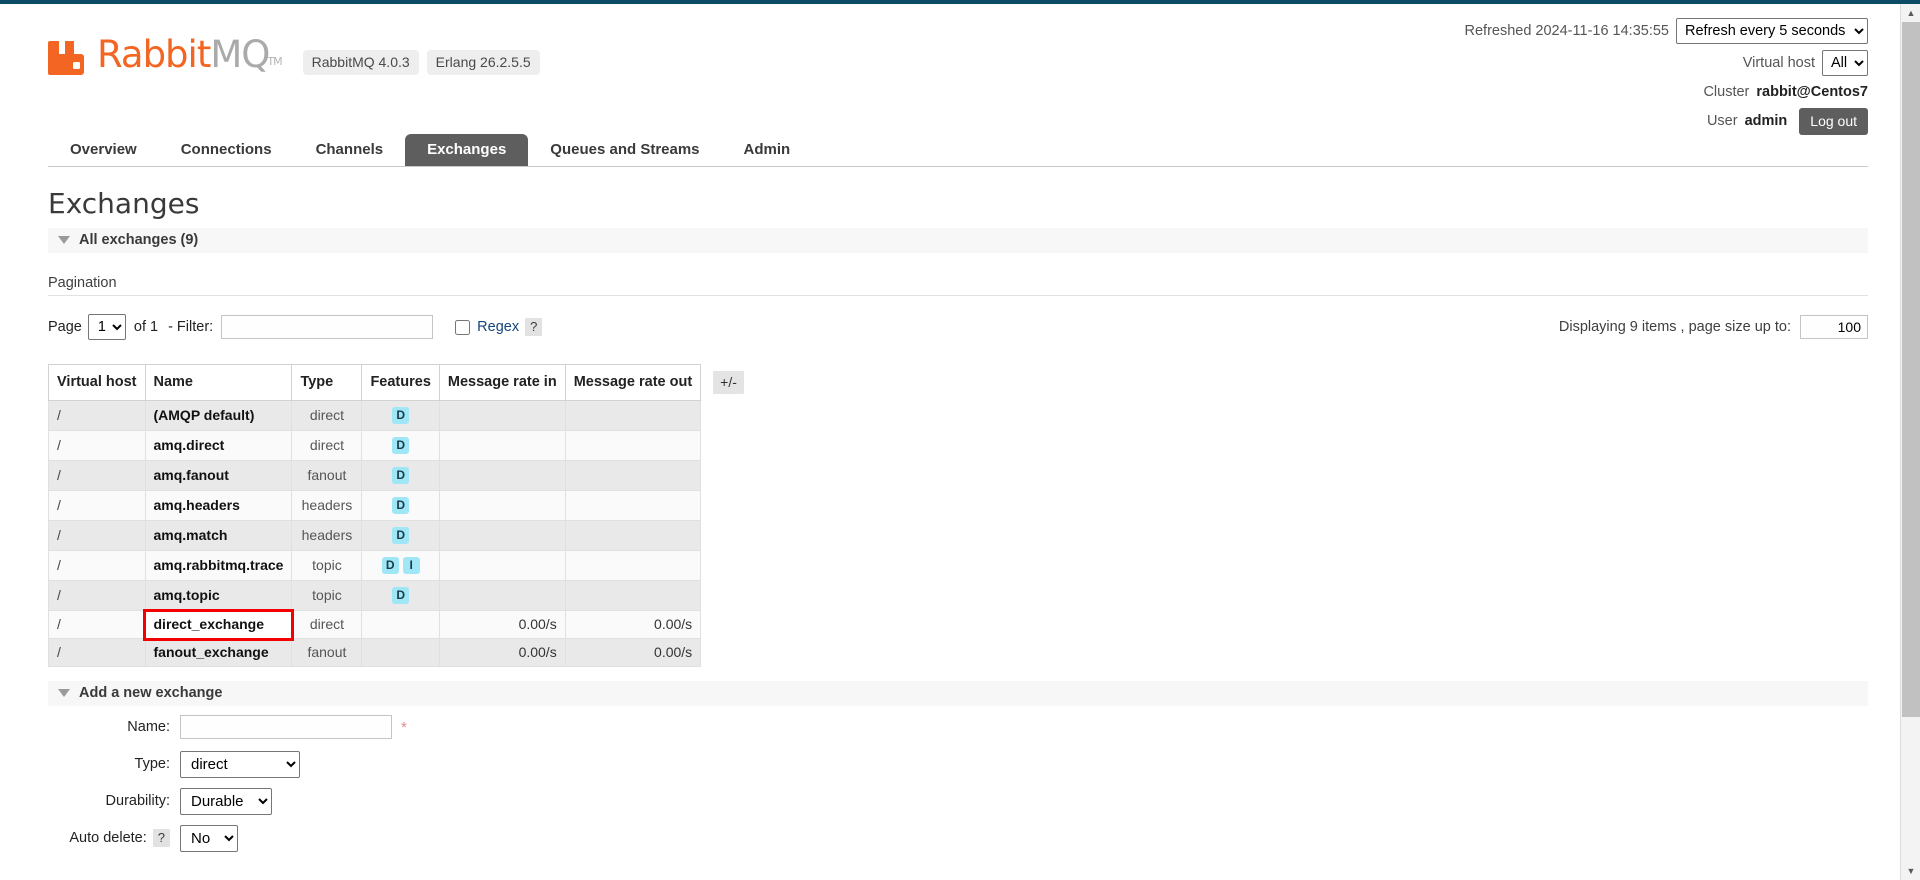 The width and height of the screenshot is (1920, 880). What do you see at coordinates (1666, 121) in the screenshot?
I see `user-row: User admin Log out` at bounding box center [1666, 121].